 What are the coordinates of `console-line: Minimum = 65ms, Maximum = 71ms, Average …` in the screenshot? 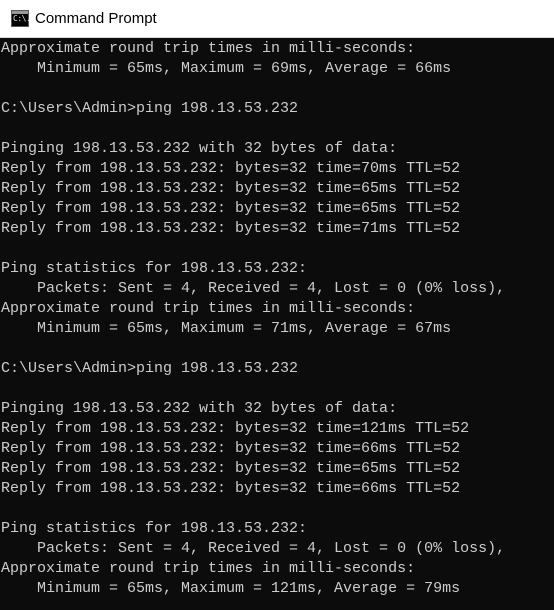 It's located at (226, 328).